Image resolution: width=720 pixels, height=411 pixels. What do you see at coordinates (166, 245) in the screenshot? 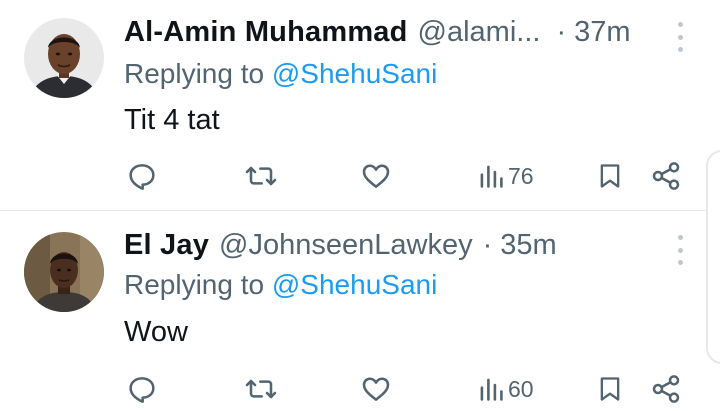
I see `display-name: El Jay` at bounding box center [166, 245].